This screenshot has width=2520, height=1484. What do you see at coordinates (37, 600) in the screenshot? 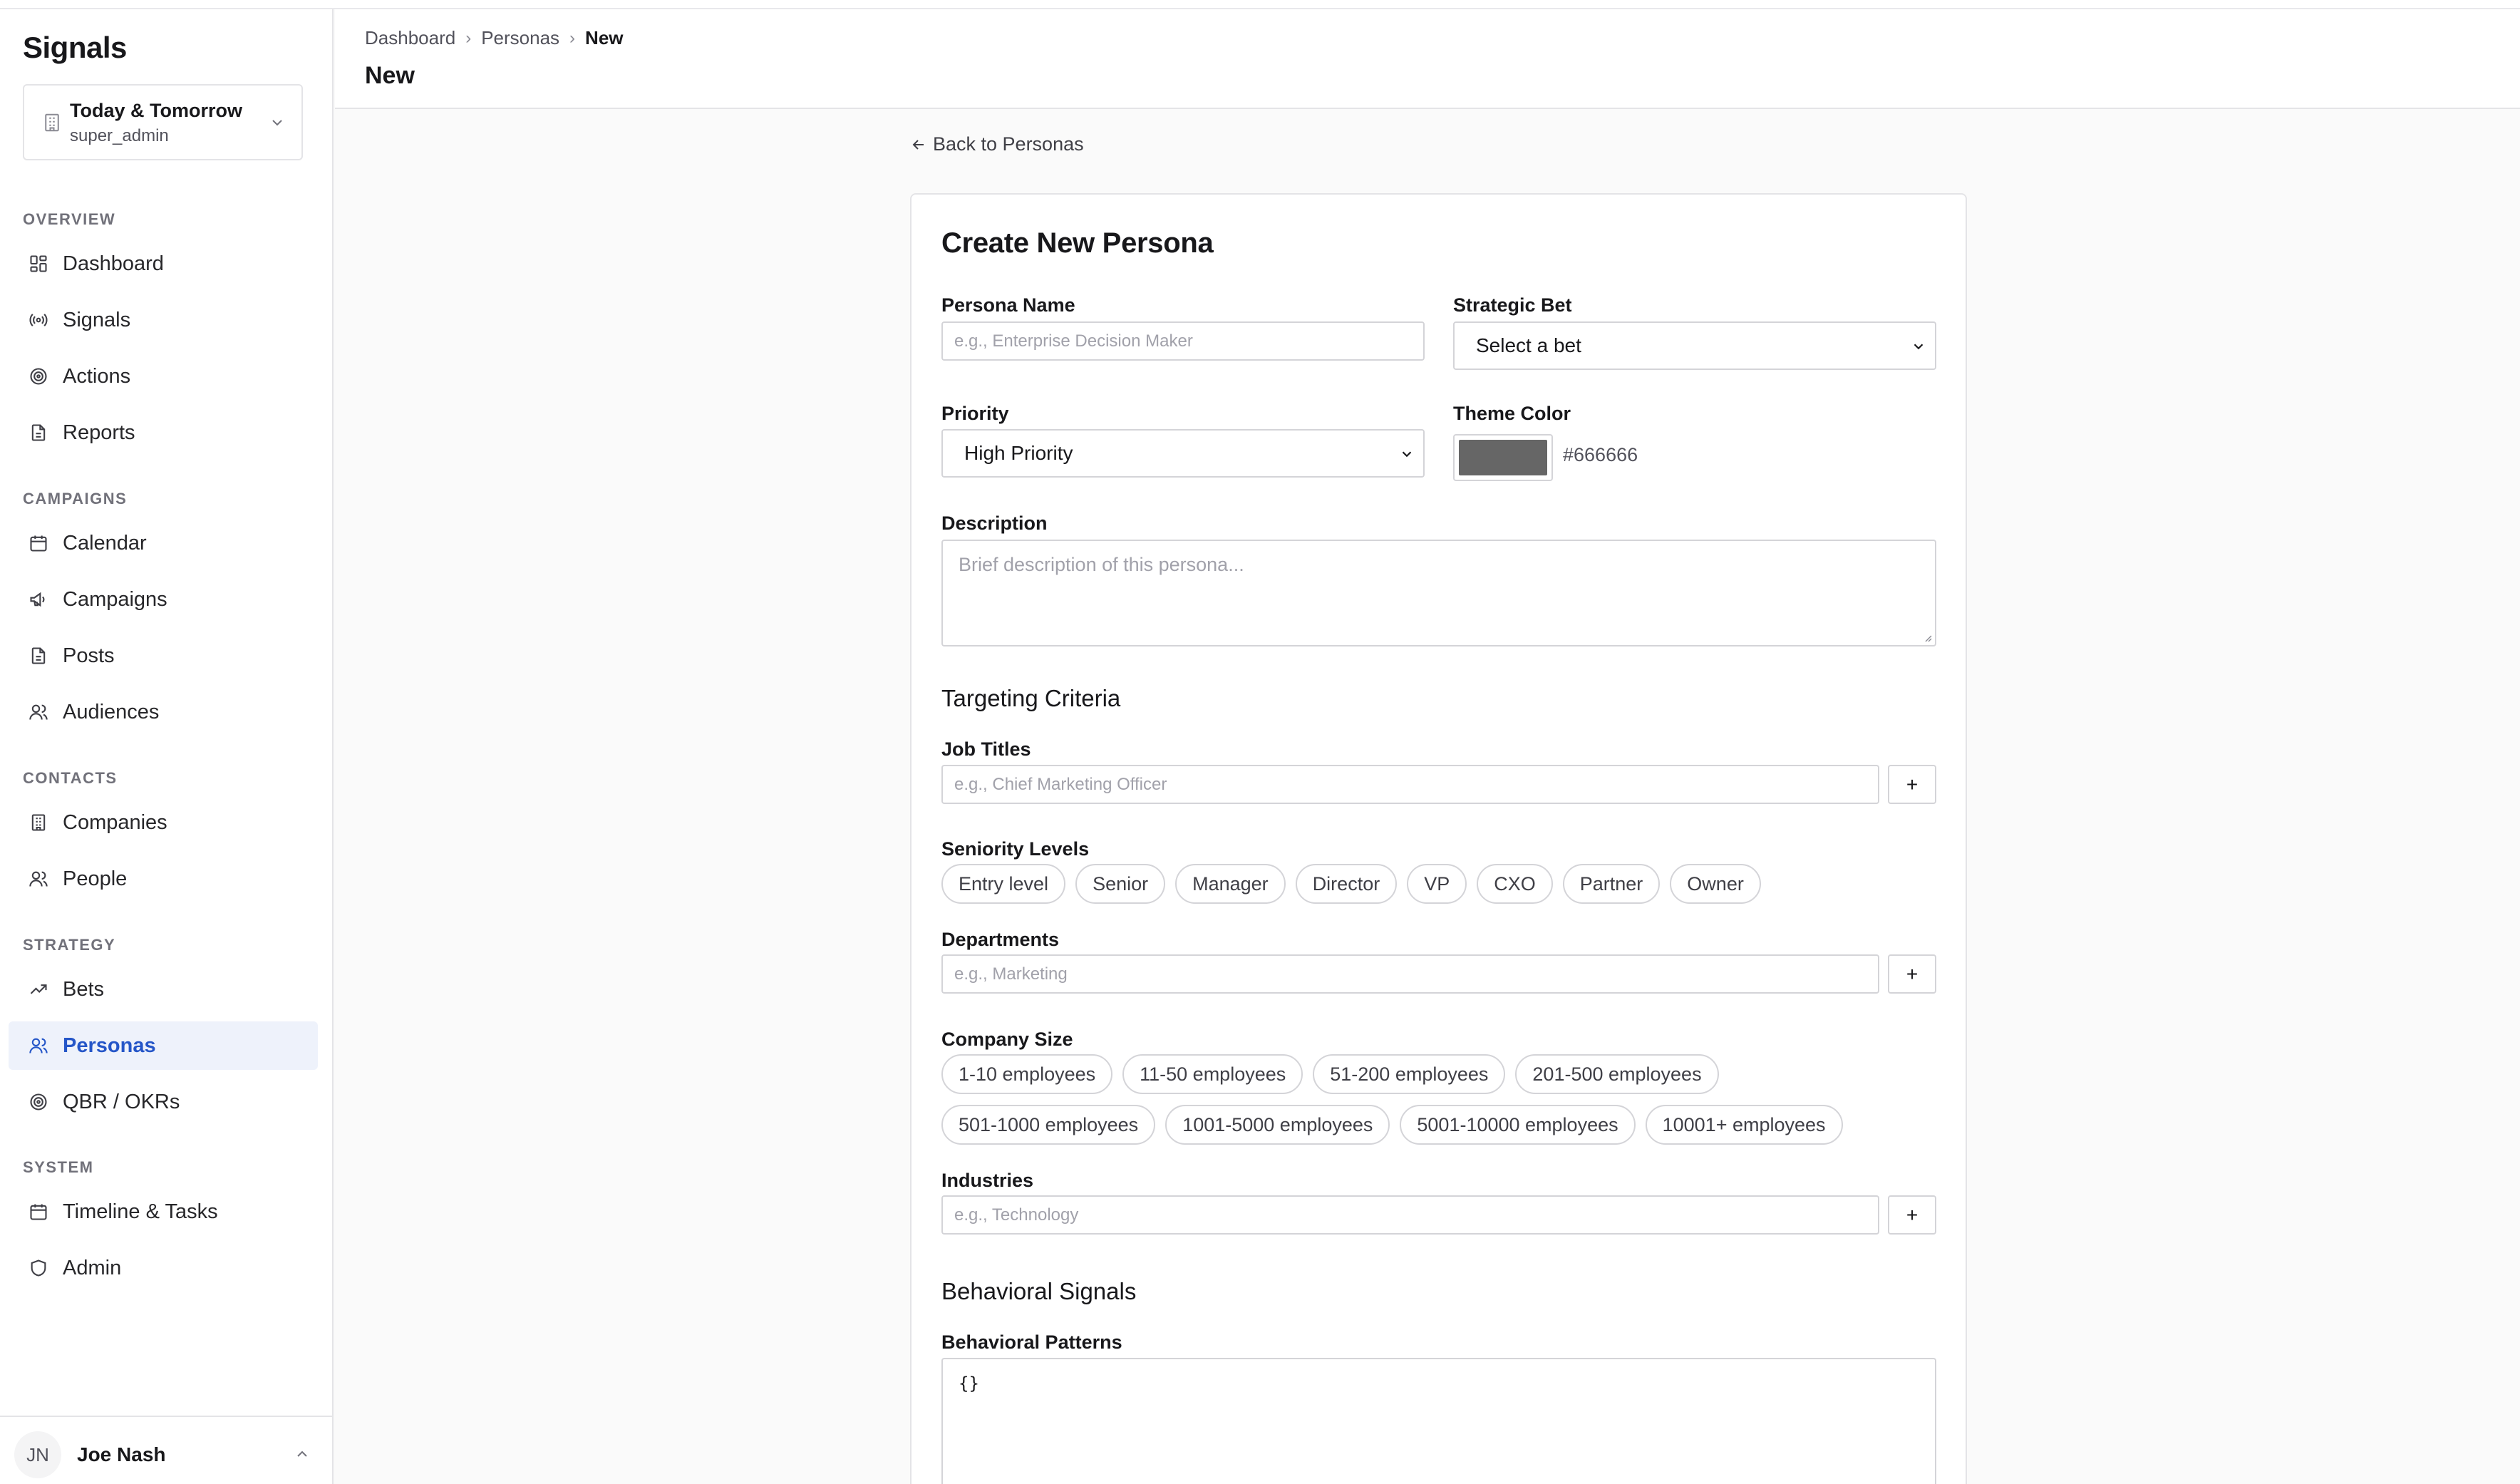
I see `megaphone-icon` at bounding box center [37, 600].